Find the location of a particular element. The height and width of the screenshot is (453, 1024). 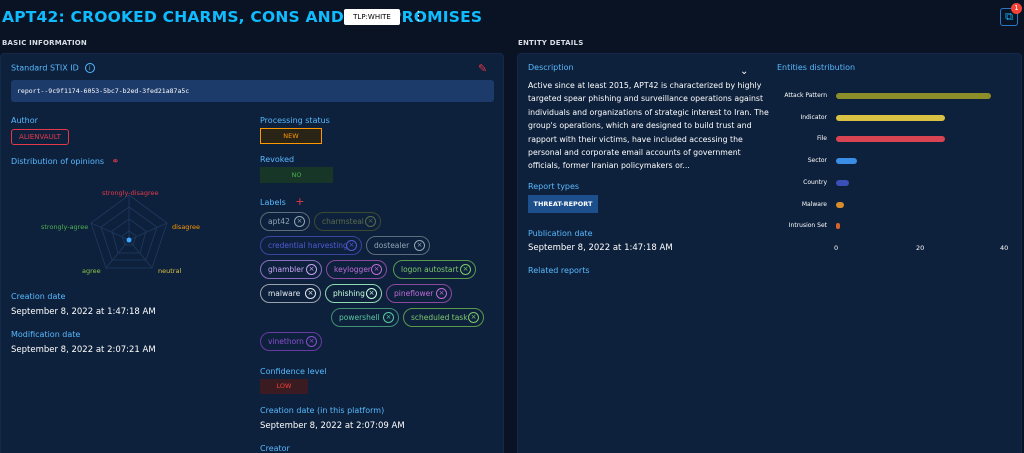

radar-label-strongly-disagree: strongly-disagree is located at coordinates (130, 193).